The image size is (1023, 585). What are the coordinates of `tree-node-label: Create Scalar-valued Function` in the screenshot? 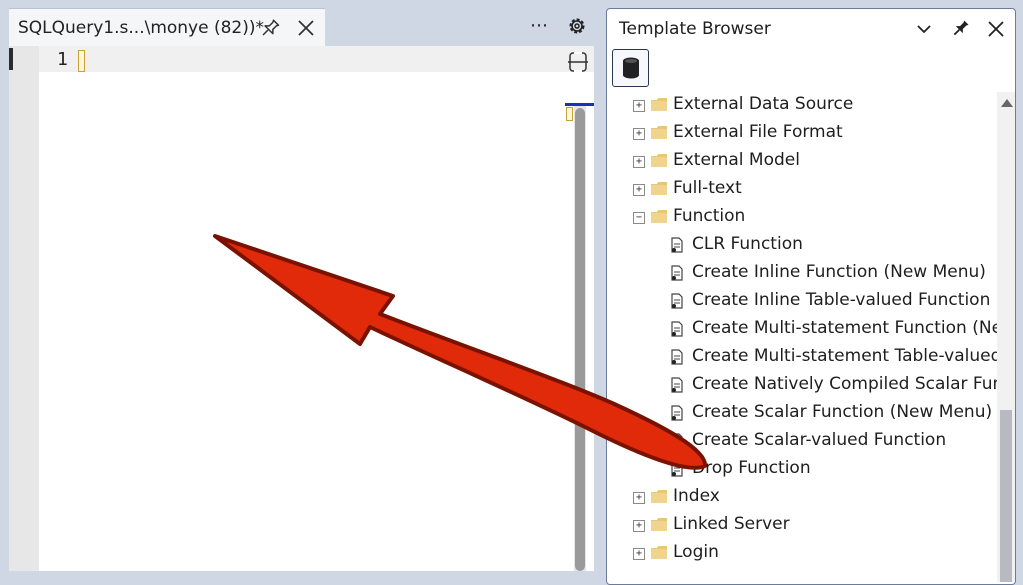 It's located at (819, 440).